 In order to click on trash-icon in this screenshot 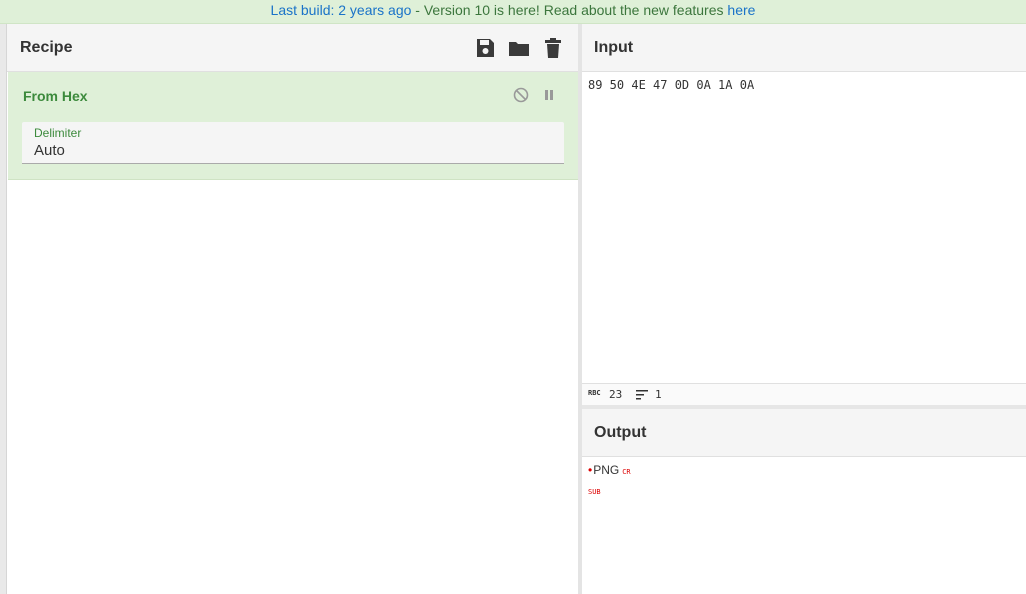, I will do `click(553, 48)`.